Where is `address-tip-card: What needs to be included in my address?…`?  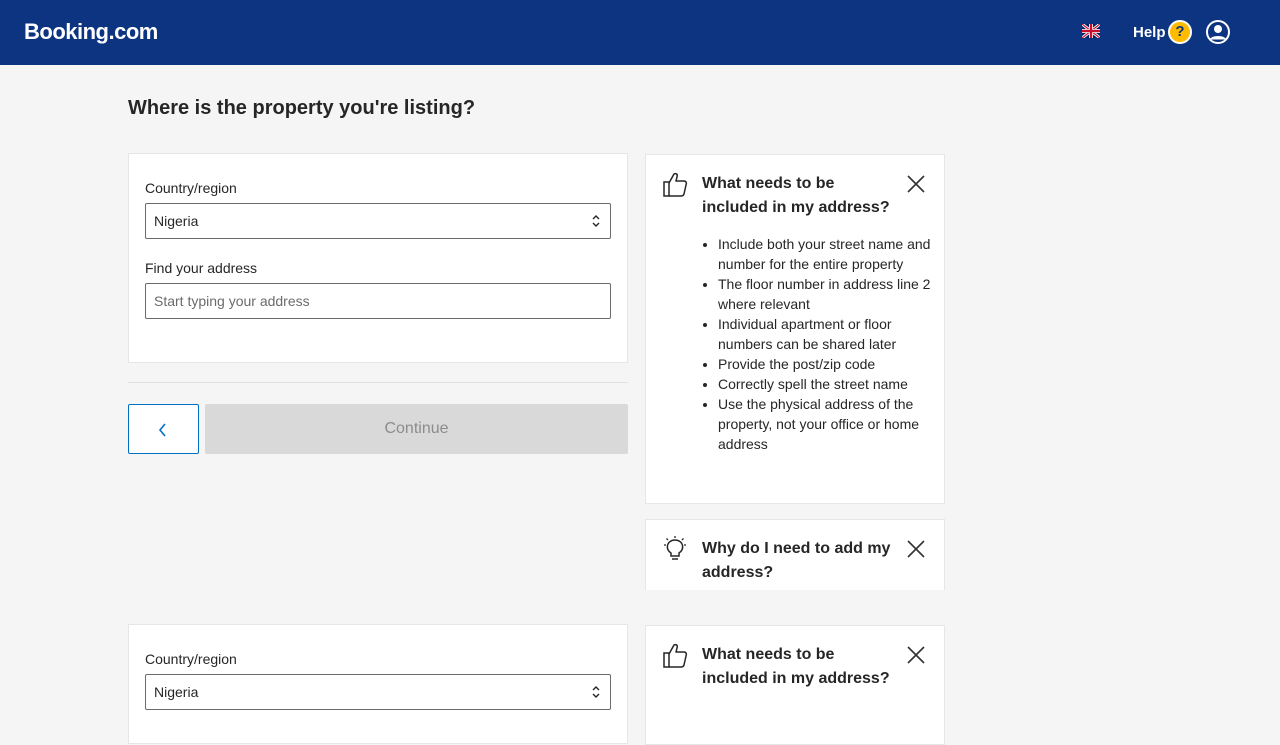
address-tip-card: What needs to be included in my address?… is located at coordinates (795, 329).